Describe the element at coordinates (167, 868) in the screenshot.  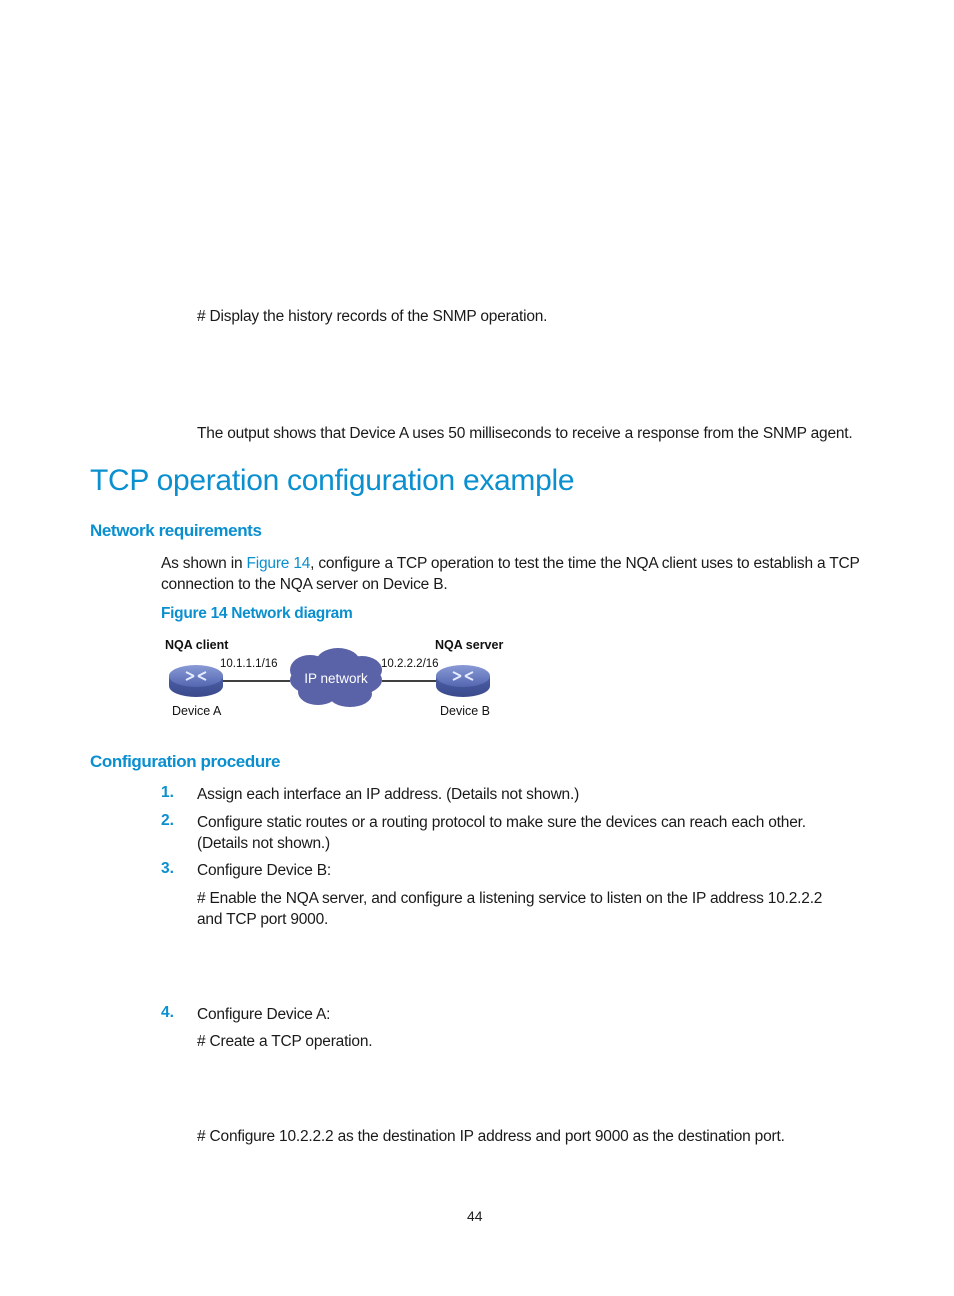
I see `step-3-number: 3.` at that location.